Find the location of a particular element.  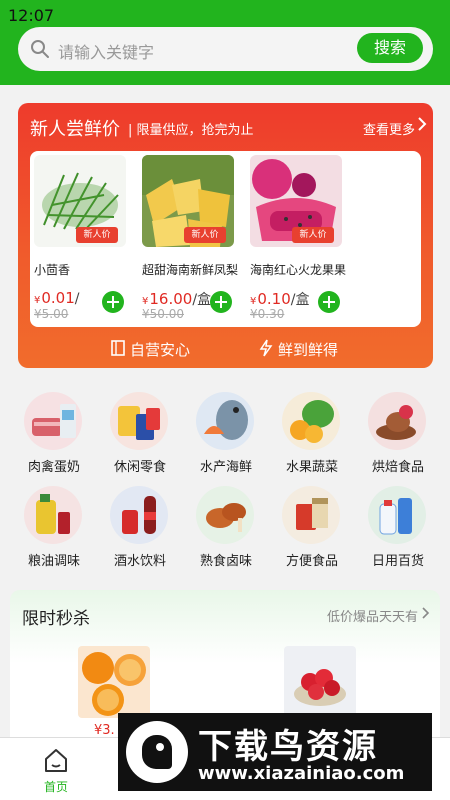

flash-product-image-strawberry is located at coordinates (320, 682).